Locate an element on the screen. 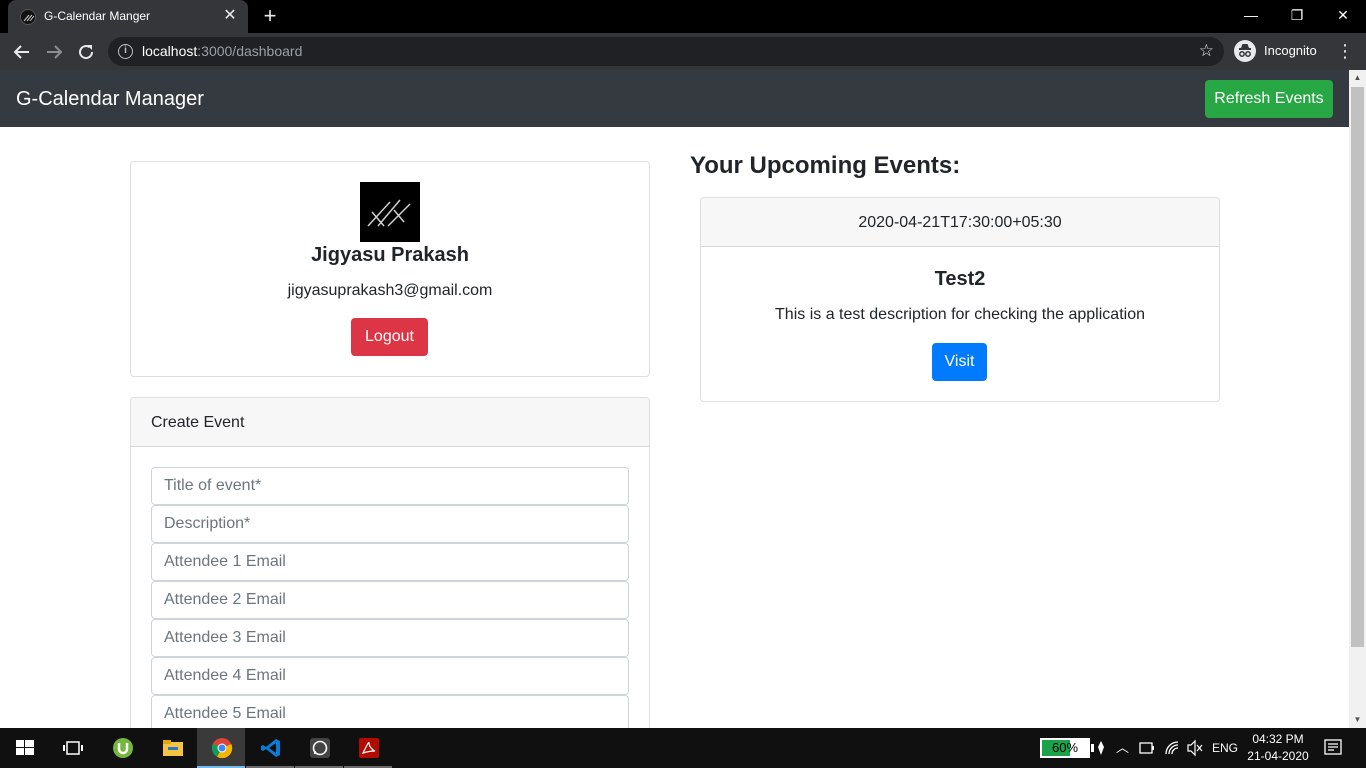 The image size is (1366, 768). event-title: Test2 is located at coordinates (960, 279).